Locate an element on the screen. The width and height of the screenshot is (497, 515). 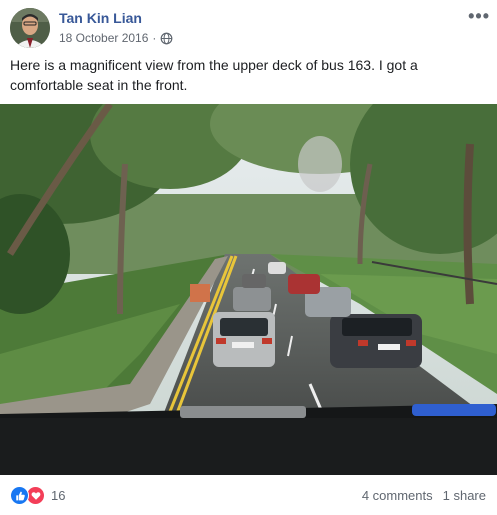
thumbs-up-icon is located at coordinates (19, 495).